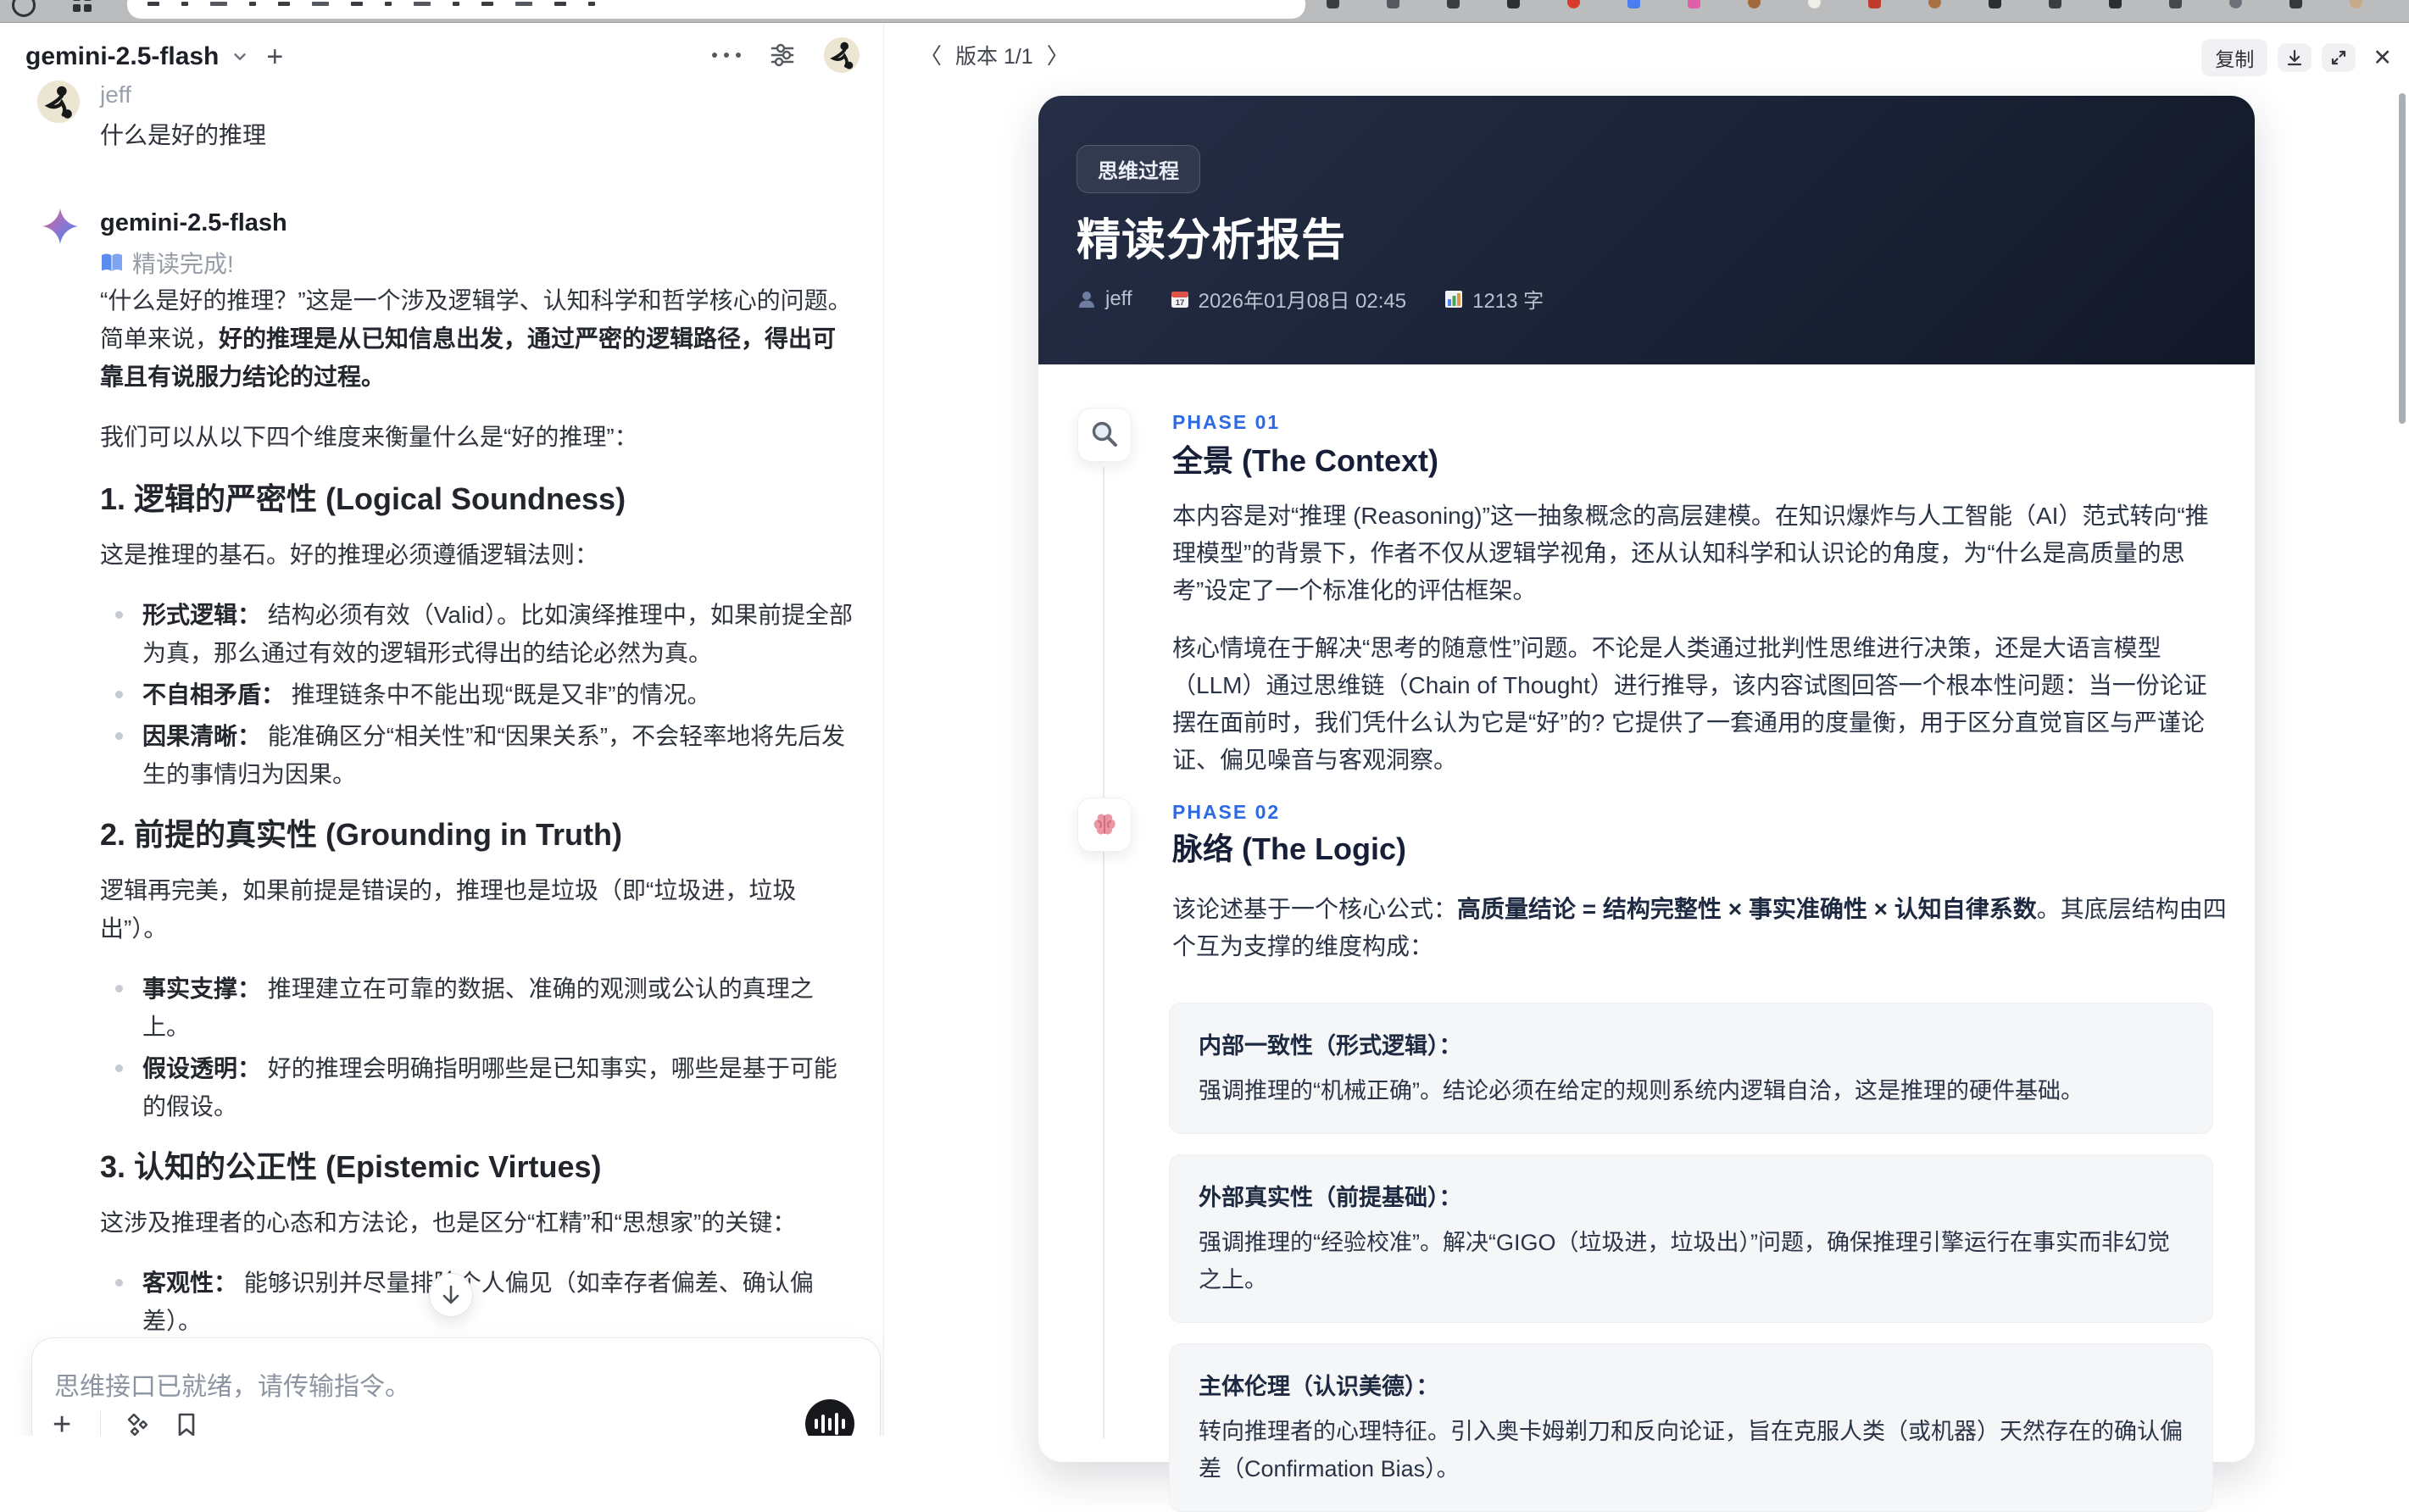  Describe the element at coordinates (478, 1302) in the screenshot. I see `list-item: 客观性： 能够识别并尽量排除个人偏见（如幸存者偏差、确认偏差）。` at that location.